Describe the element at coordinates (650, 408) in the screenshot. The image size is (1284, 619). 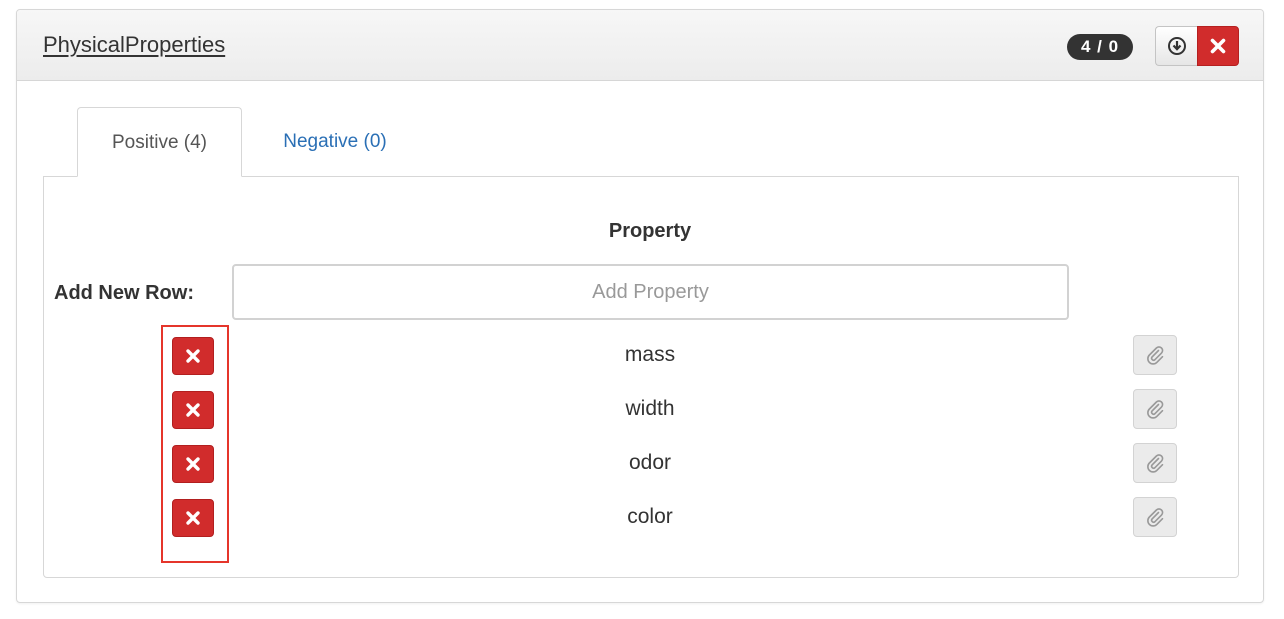
I see `property-label: width` at that location.